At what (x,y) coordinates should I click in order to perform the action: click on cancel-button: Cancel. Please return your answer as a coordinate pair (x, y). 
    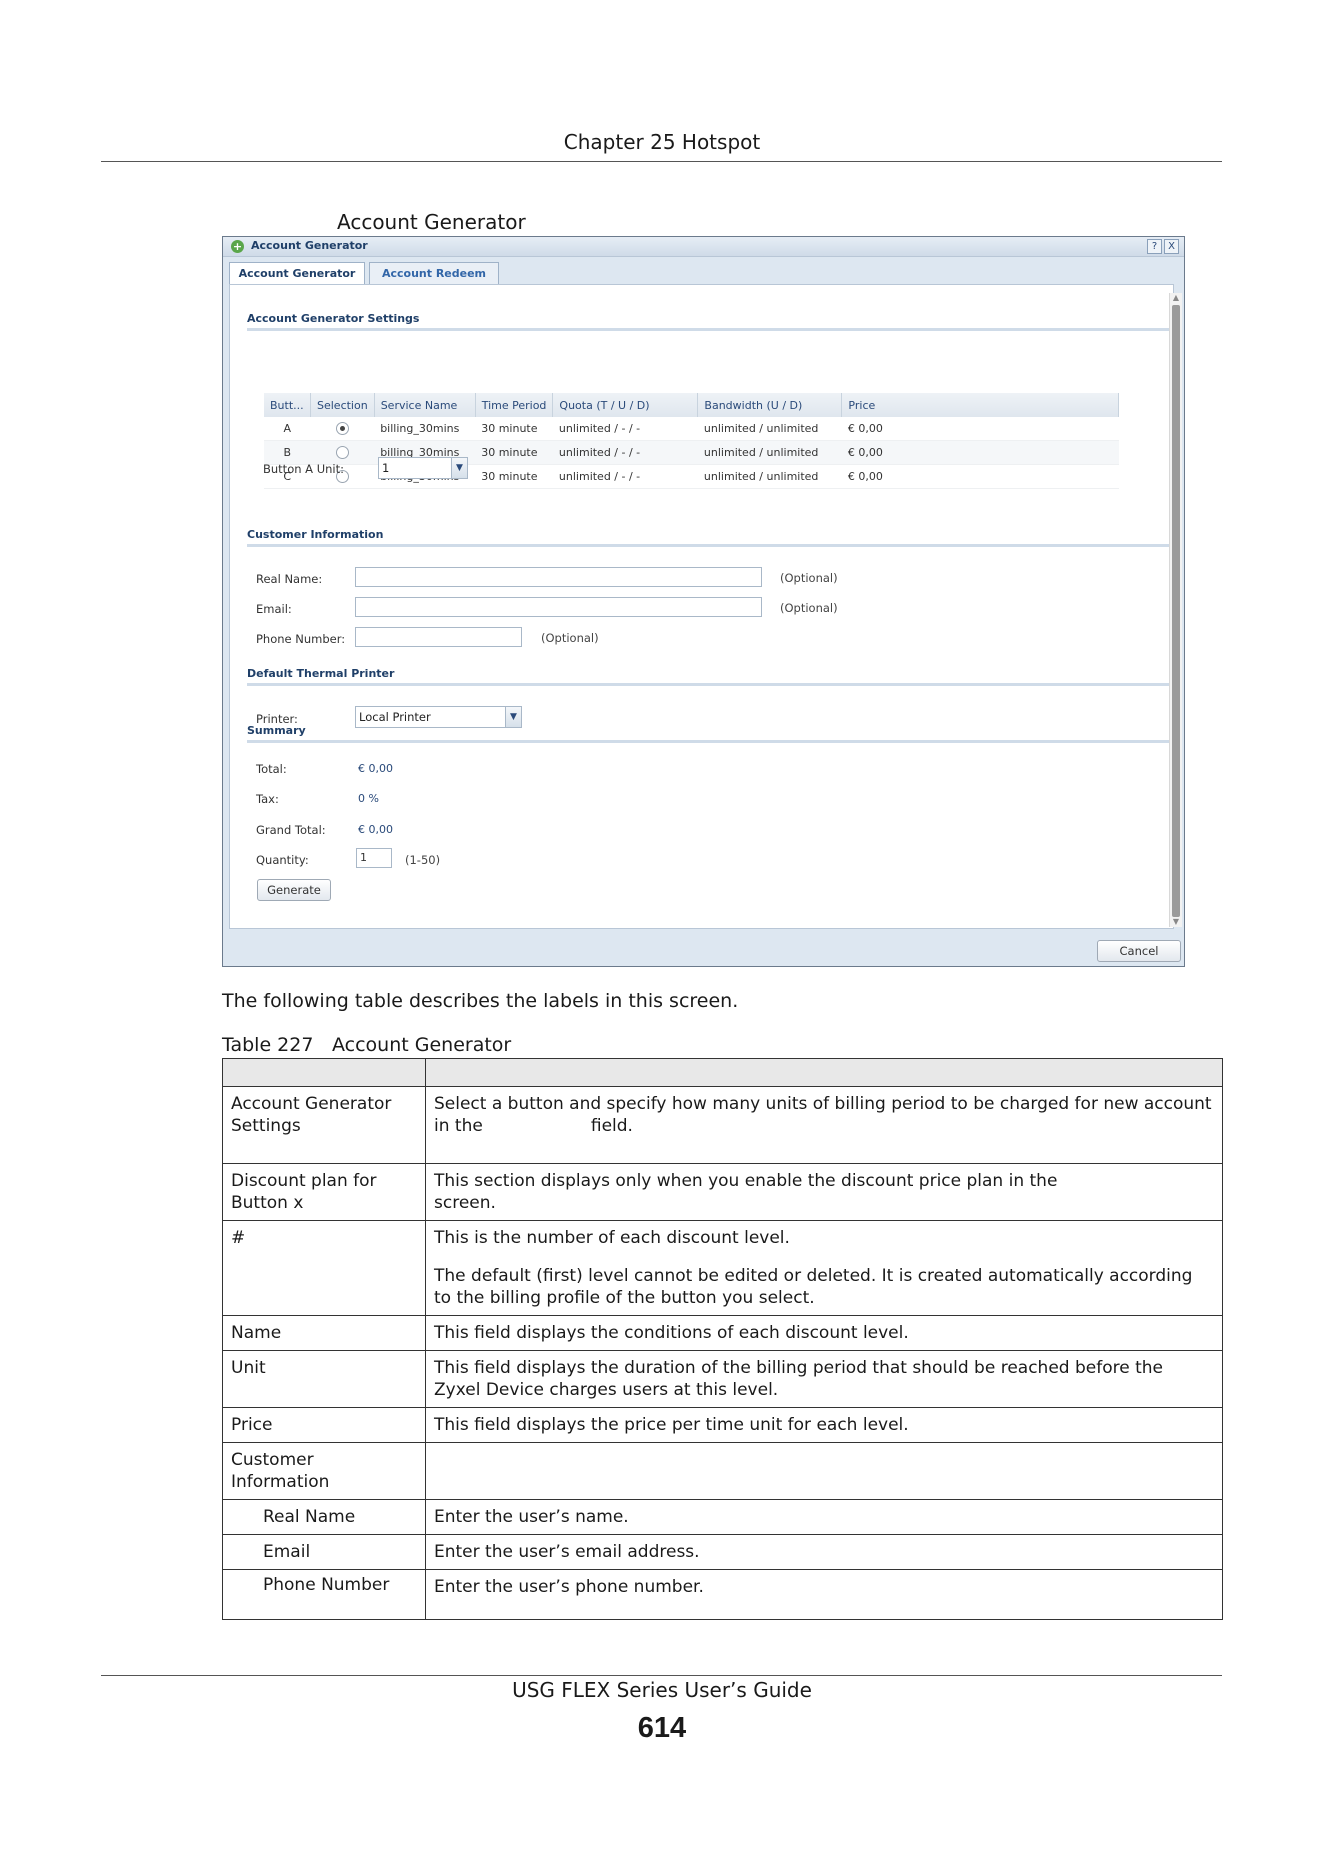
    Looking at the image, I should click on (1139, 951).